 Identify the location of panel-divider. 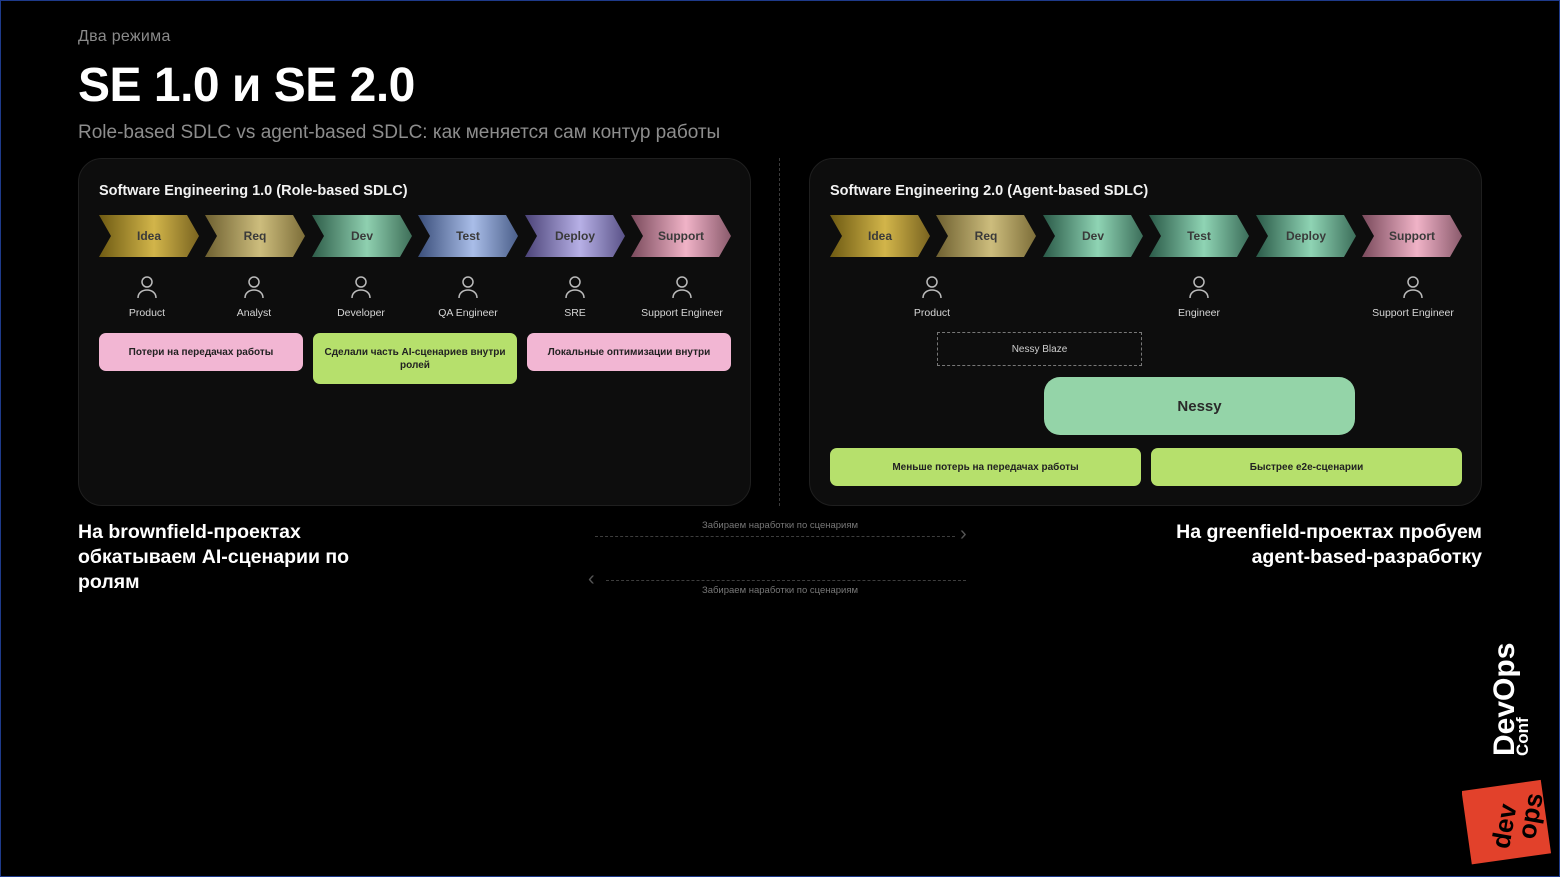
(779, 332).